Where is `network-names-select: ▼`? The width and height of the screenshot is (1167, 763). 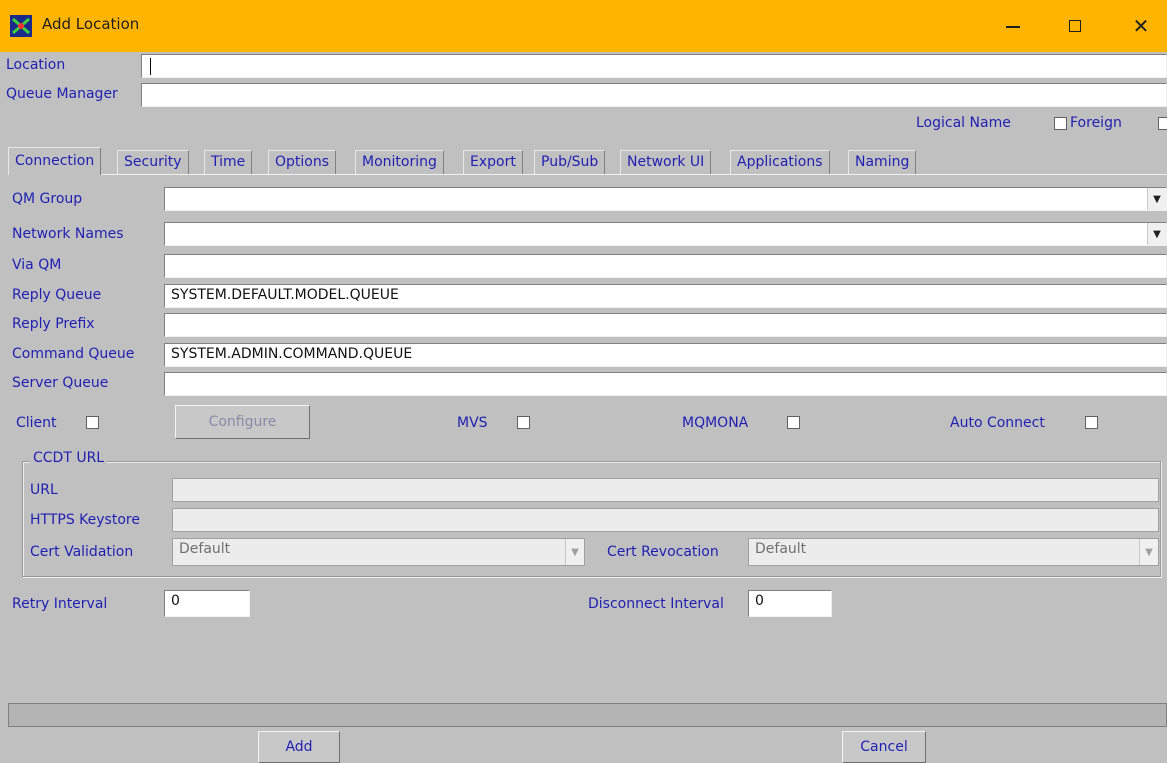 network-names-select: ▼ is located at coordinates (665, 234).